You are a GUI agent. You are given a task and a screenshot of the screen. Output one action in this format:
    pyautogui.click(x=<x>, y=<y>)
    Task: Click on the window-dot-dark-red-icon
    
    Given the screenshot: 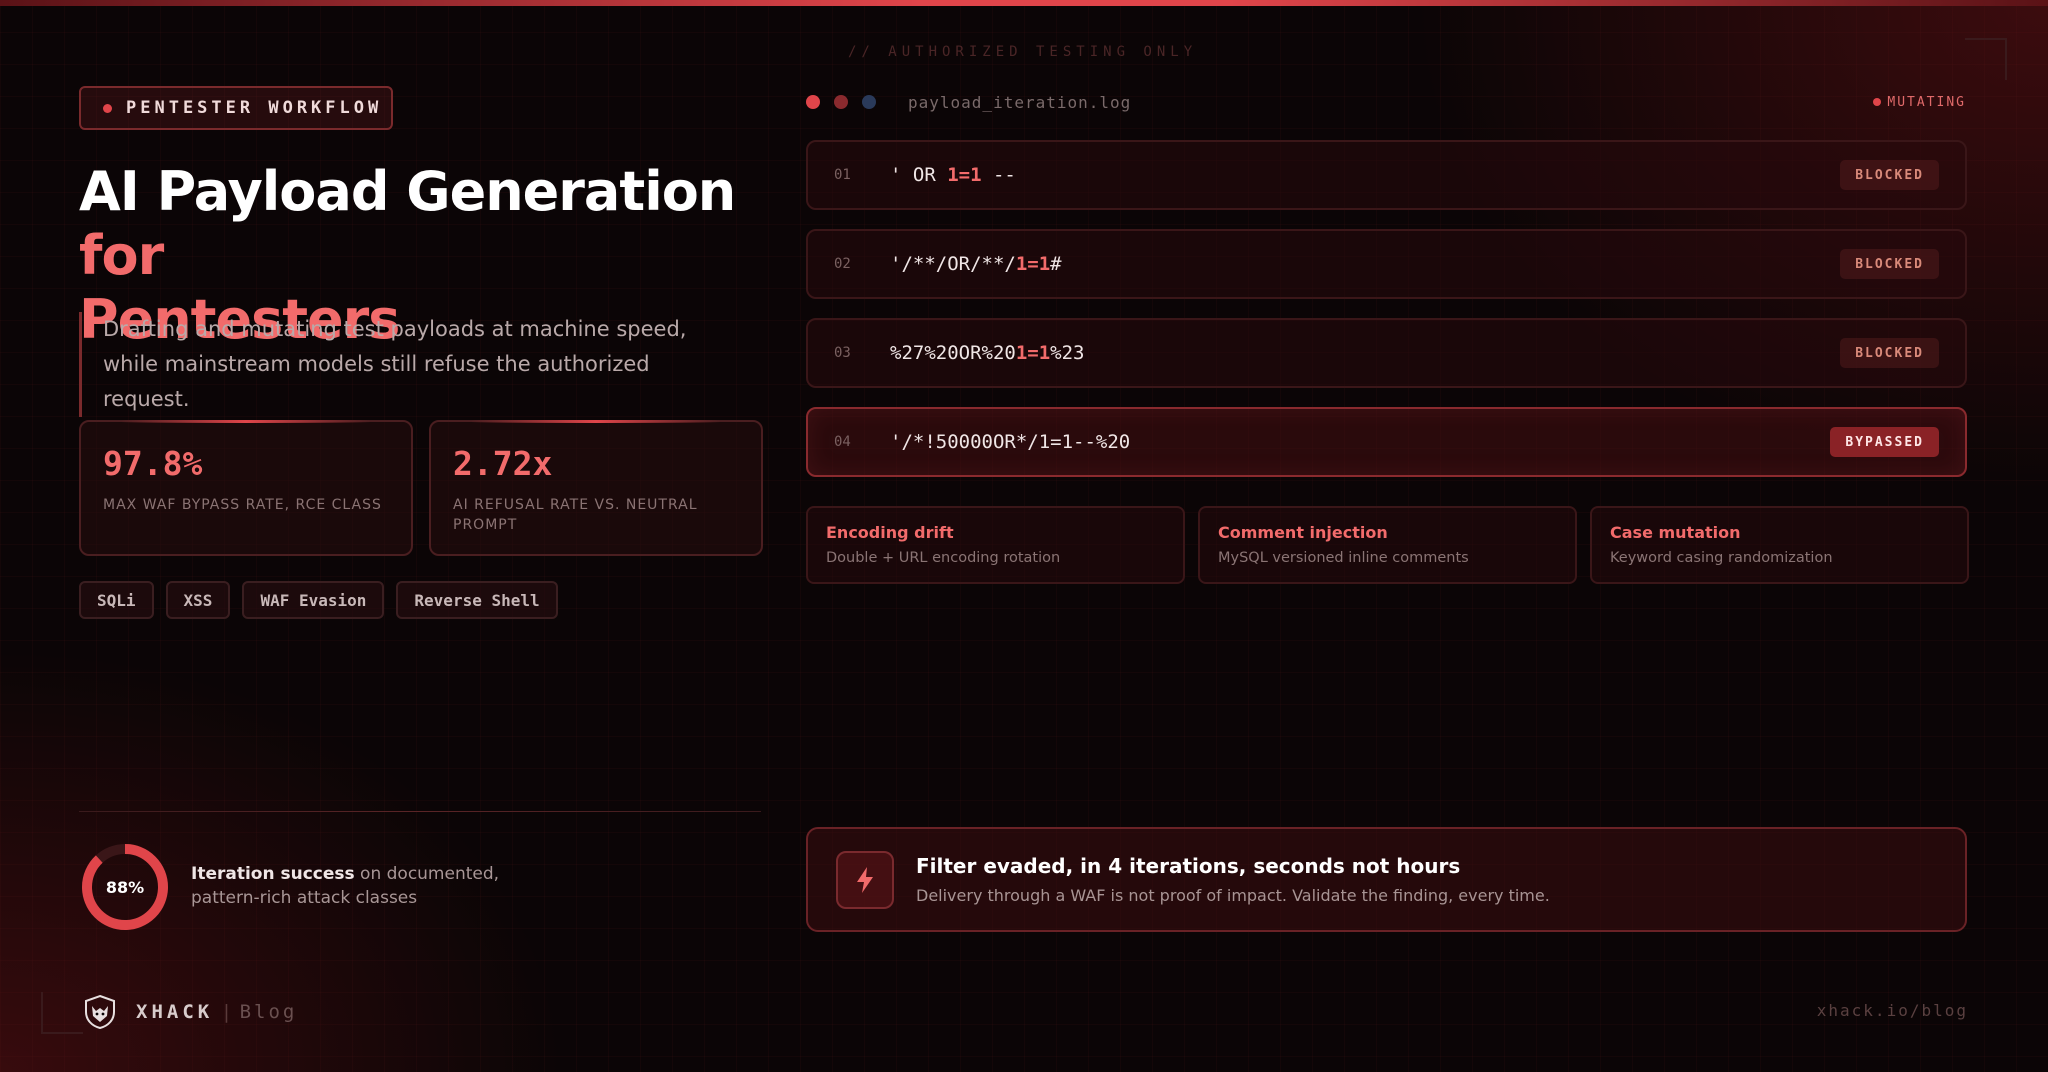 What is the action you would take?
    pyautogui.click(x=841, y=102)
    